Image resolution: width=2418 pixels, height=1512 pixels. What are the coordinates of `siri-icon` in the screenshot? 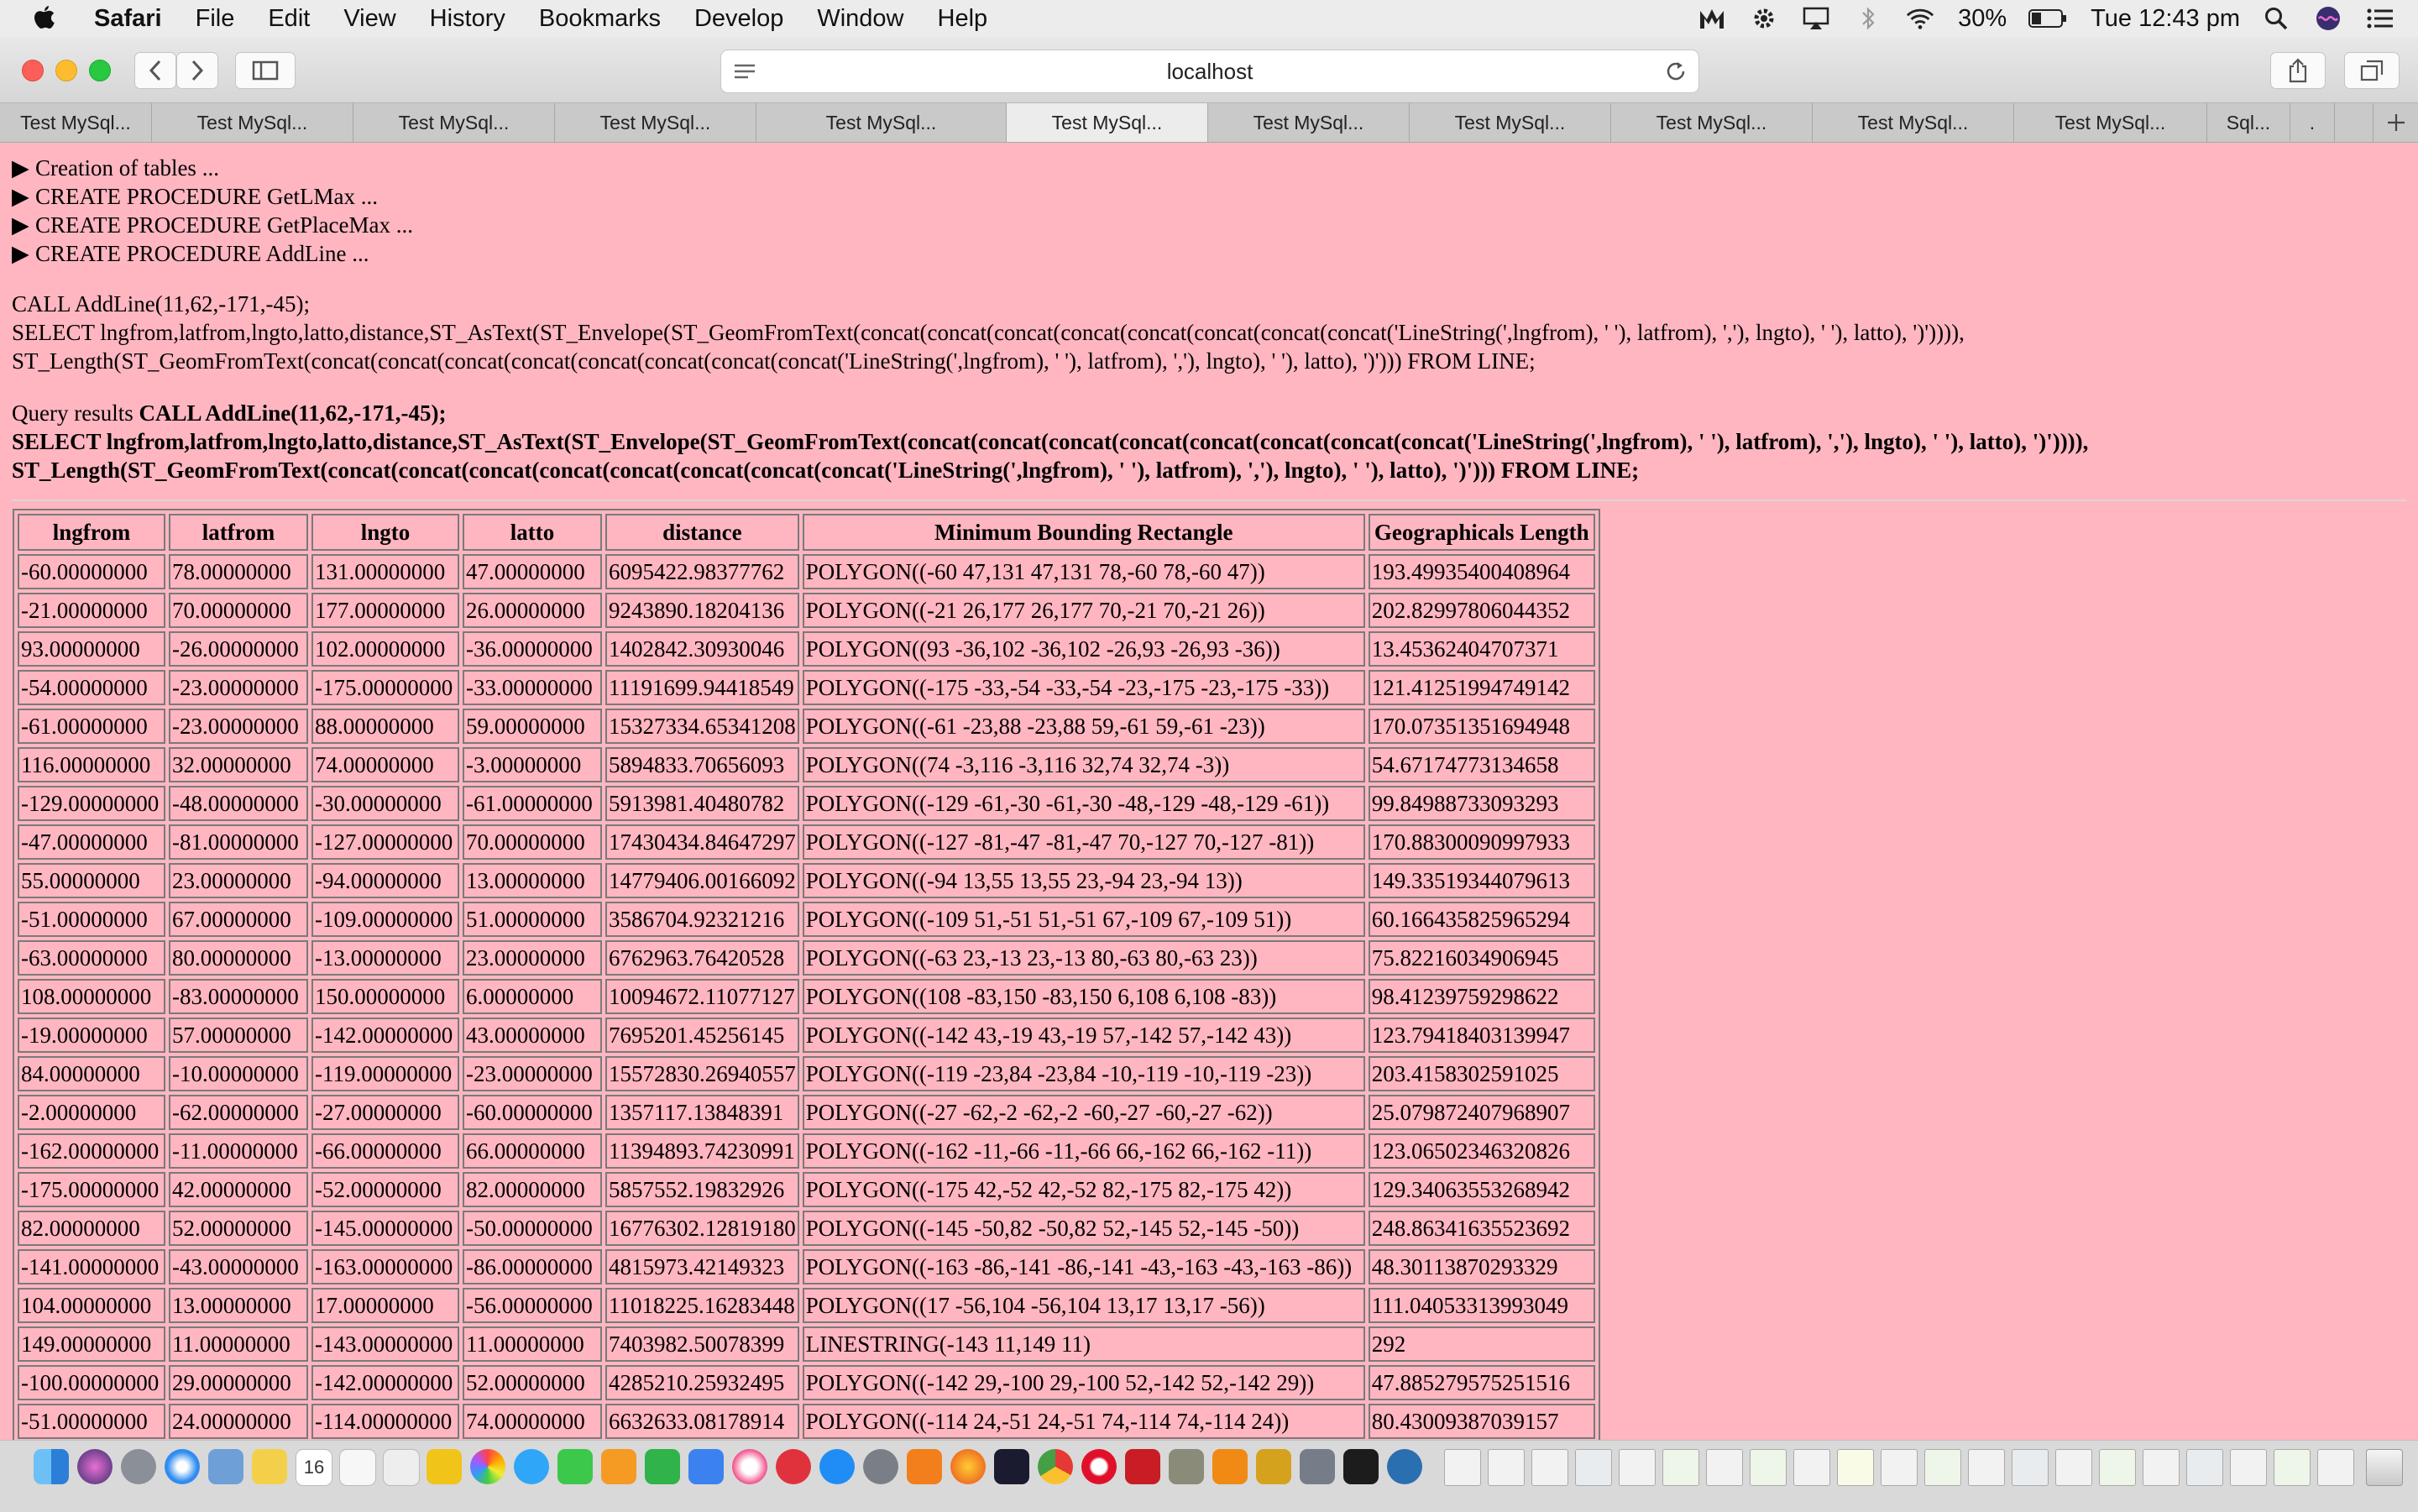 It's located at (2328, 18).